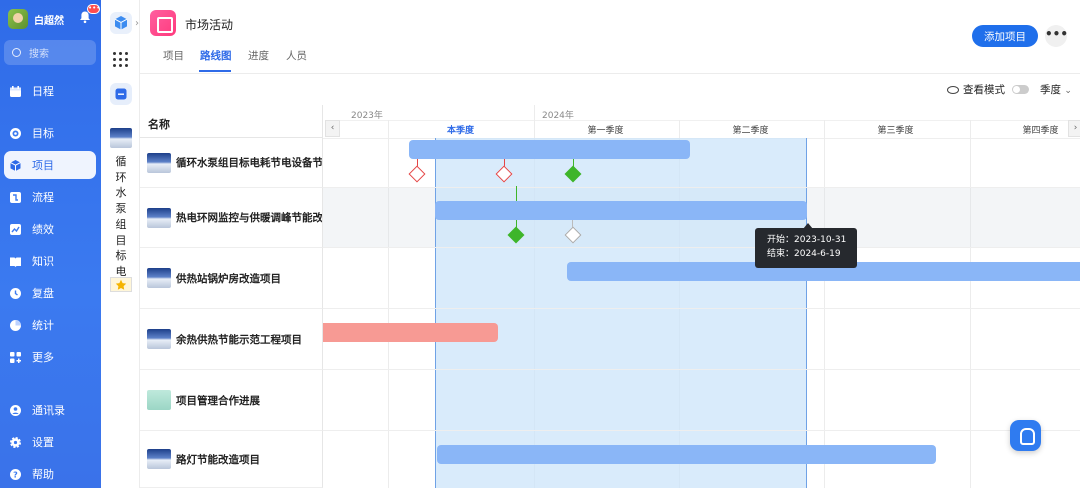  I want to click on pie-chart-icon, so click(15, 325).